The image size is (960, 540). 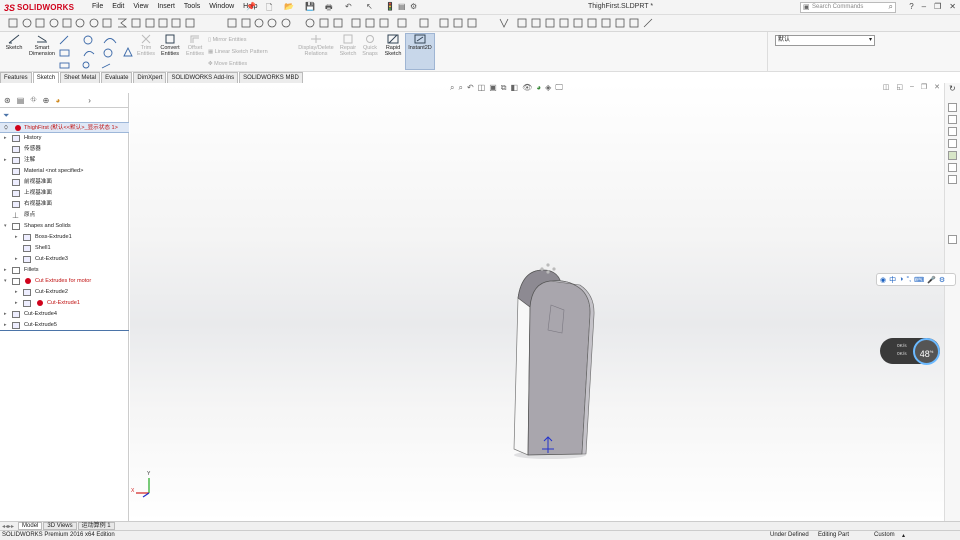 I want to click on filter-icon: ⏷, so click(x=6, y=116).